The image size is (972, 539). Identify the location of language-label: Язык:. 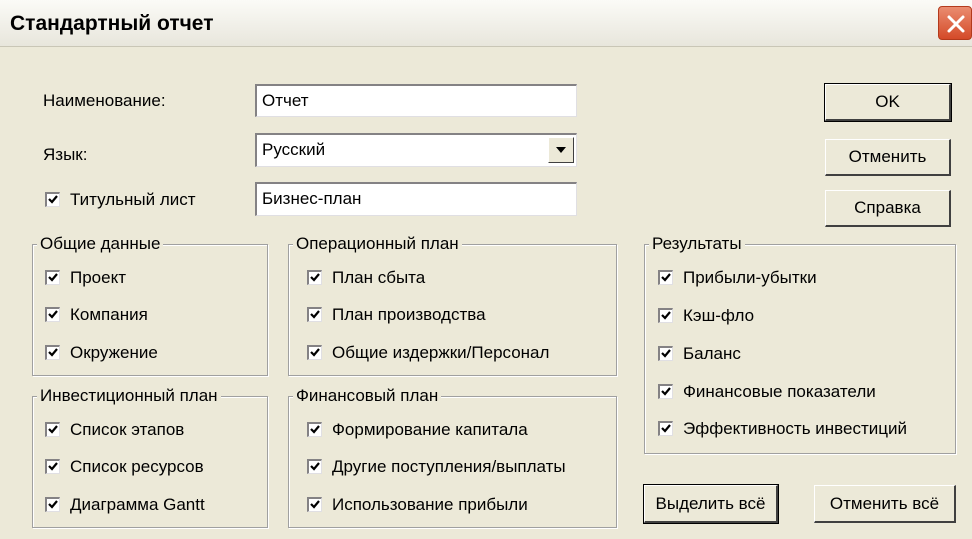
(65, 154).